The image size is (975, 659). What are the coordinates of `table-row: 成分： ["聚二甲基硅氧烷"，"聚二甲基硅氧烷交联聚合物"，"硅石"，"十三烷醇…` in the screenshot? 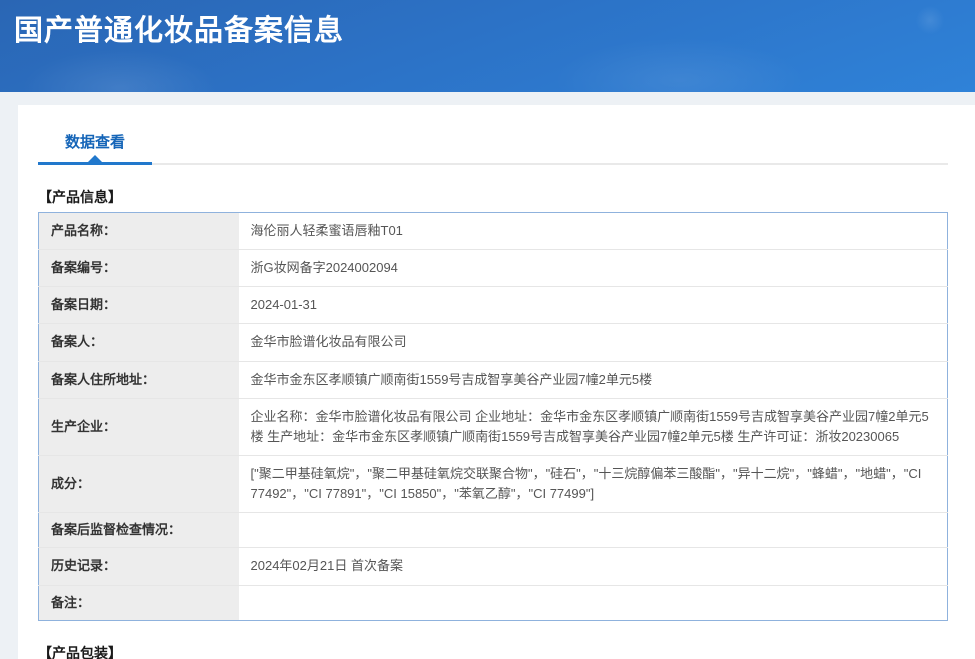 It's located at (493, 484).